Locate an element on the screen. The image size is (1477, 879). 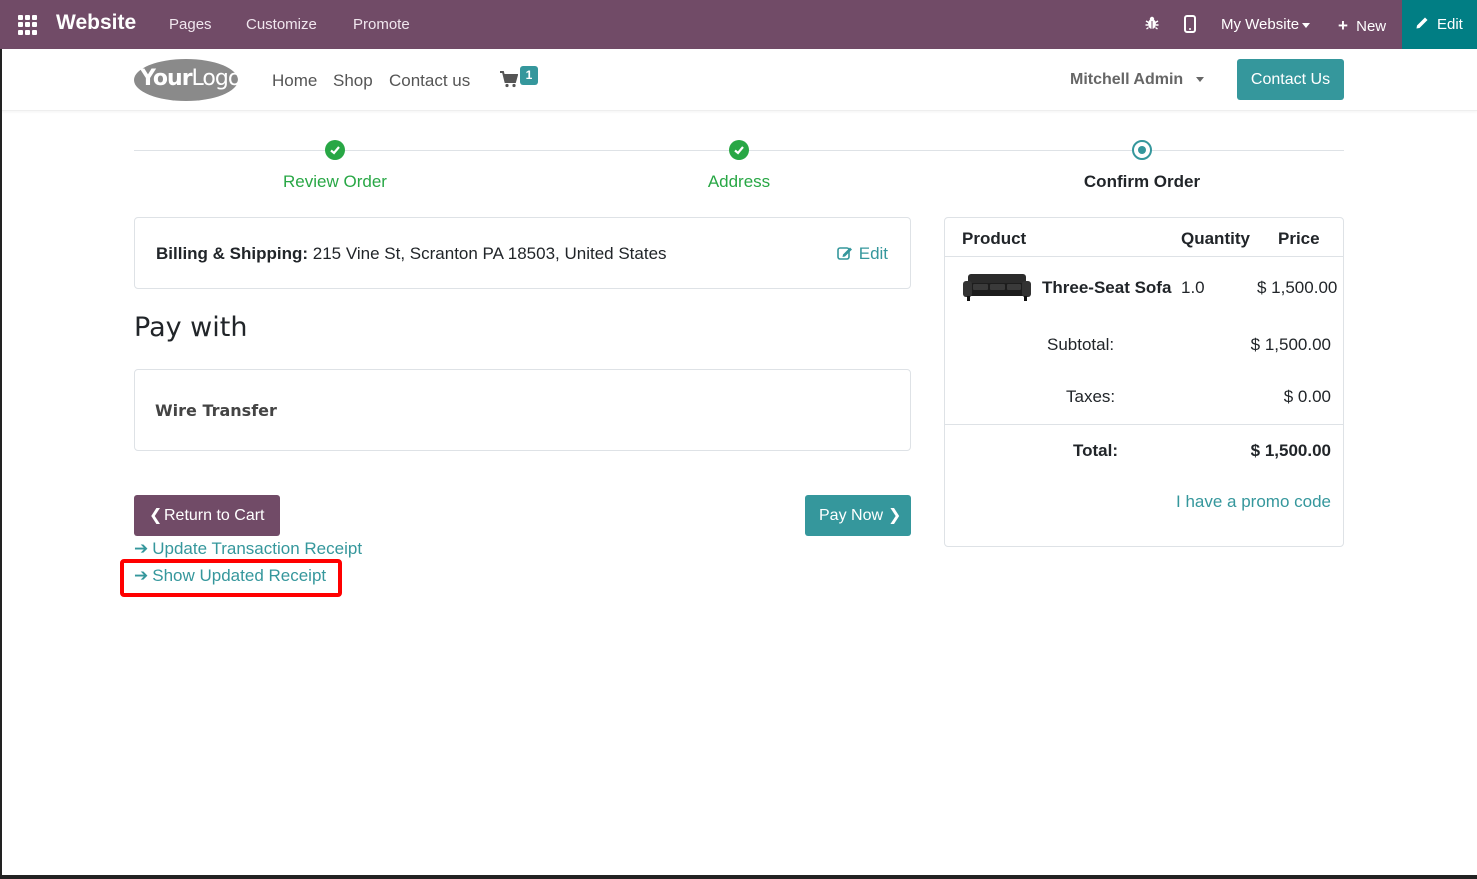
product-quantity: 1.0 is located at coordinates (1193, 287).